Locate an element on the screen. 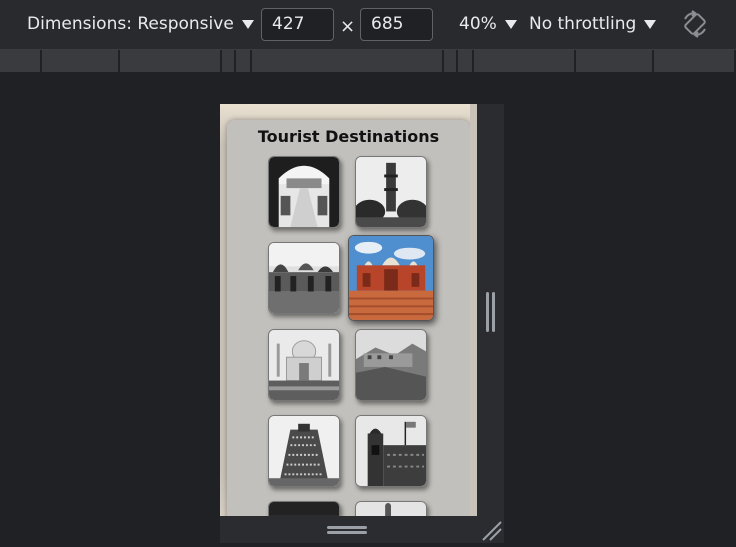 The image size is (736, 547). throttling-dropdown: No throttling is located at coordinates (593, 24).